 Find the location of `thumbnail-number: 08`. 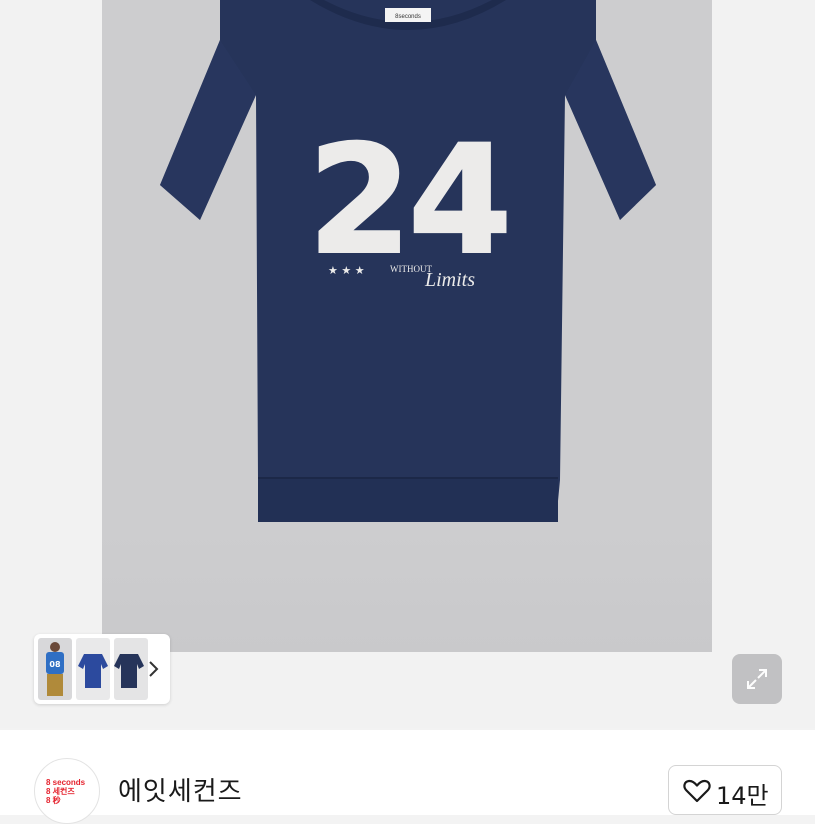

thumbnail-number: 08 is located at coordinates (55, 664).